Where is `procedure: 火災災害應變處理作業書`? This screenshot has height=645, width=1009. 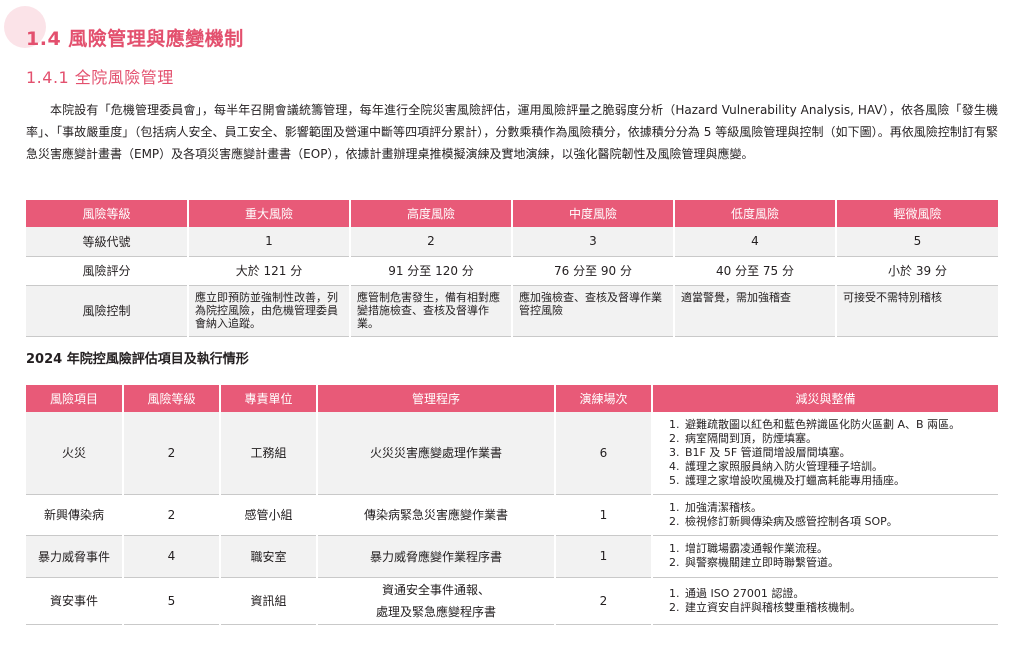 procedure: 火災災害應變處理作業書 is located at coordinates (435, 453).